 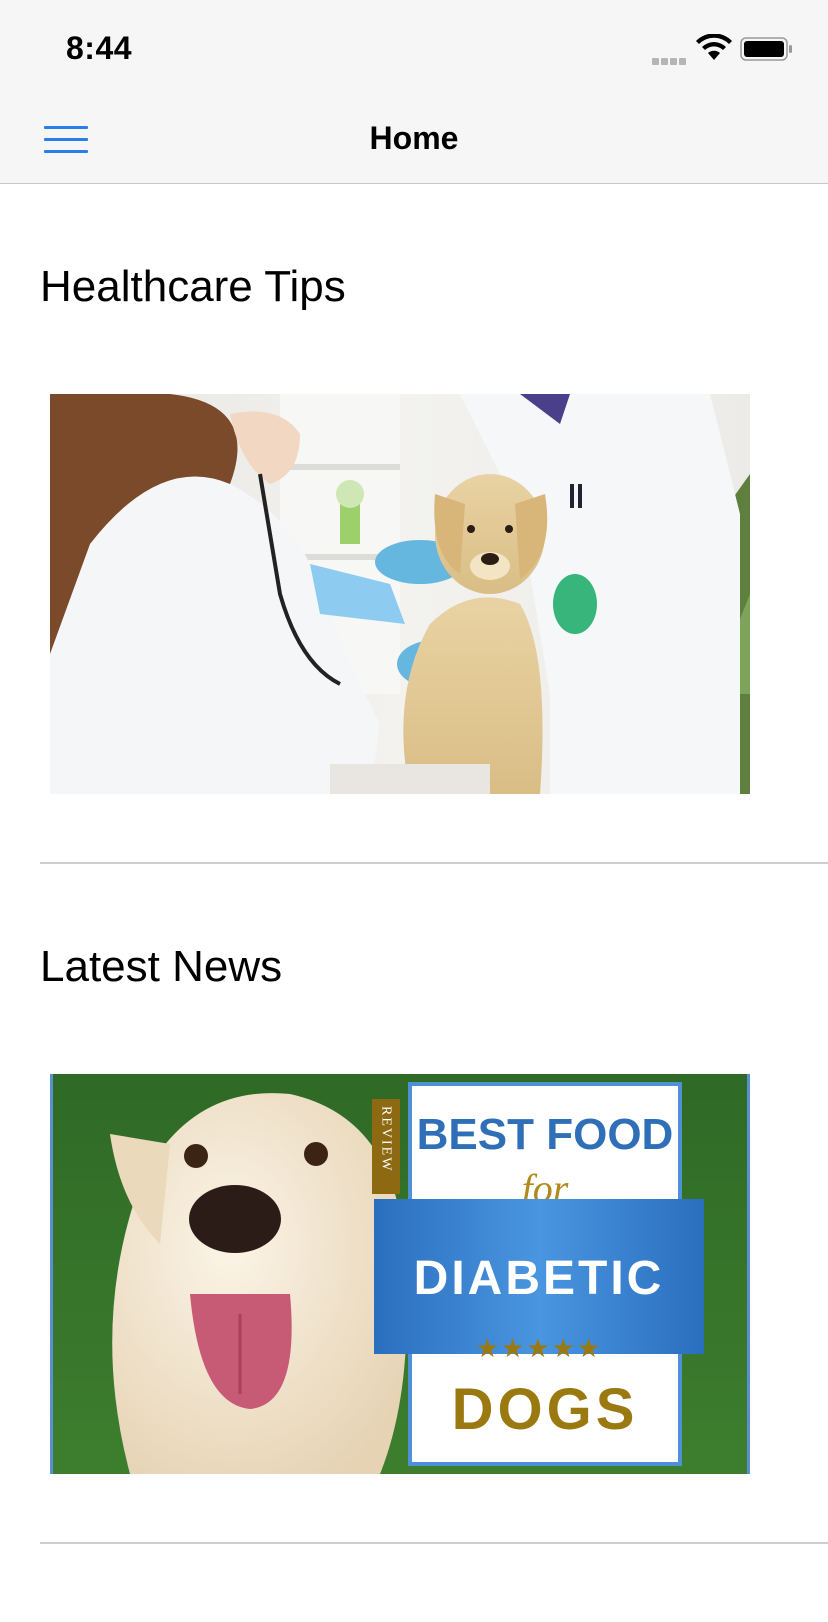 I want to click on section-title-latest-news: Latest News, so click(x=161, y=966).